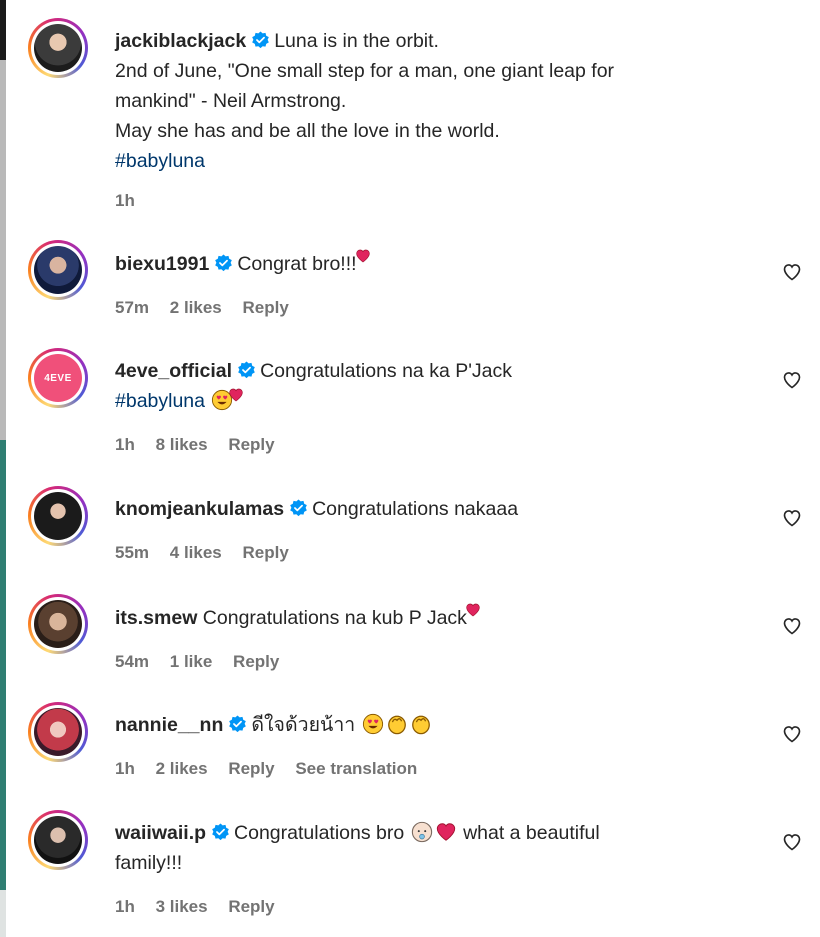  I want to click on caption-time: 1h, so click(125, 200).